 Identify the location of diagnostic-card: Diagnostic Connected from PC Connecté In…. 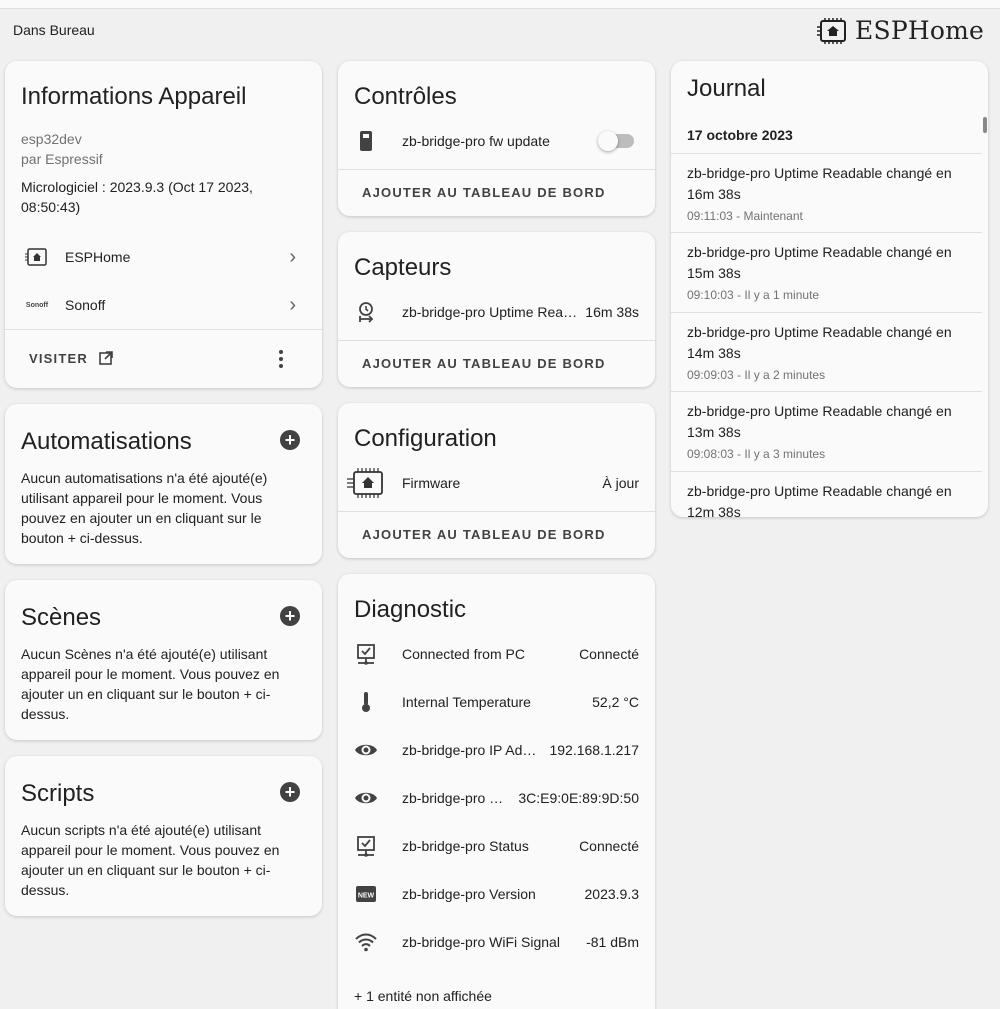
(496, 791).